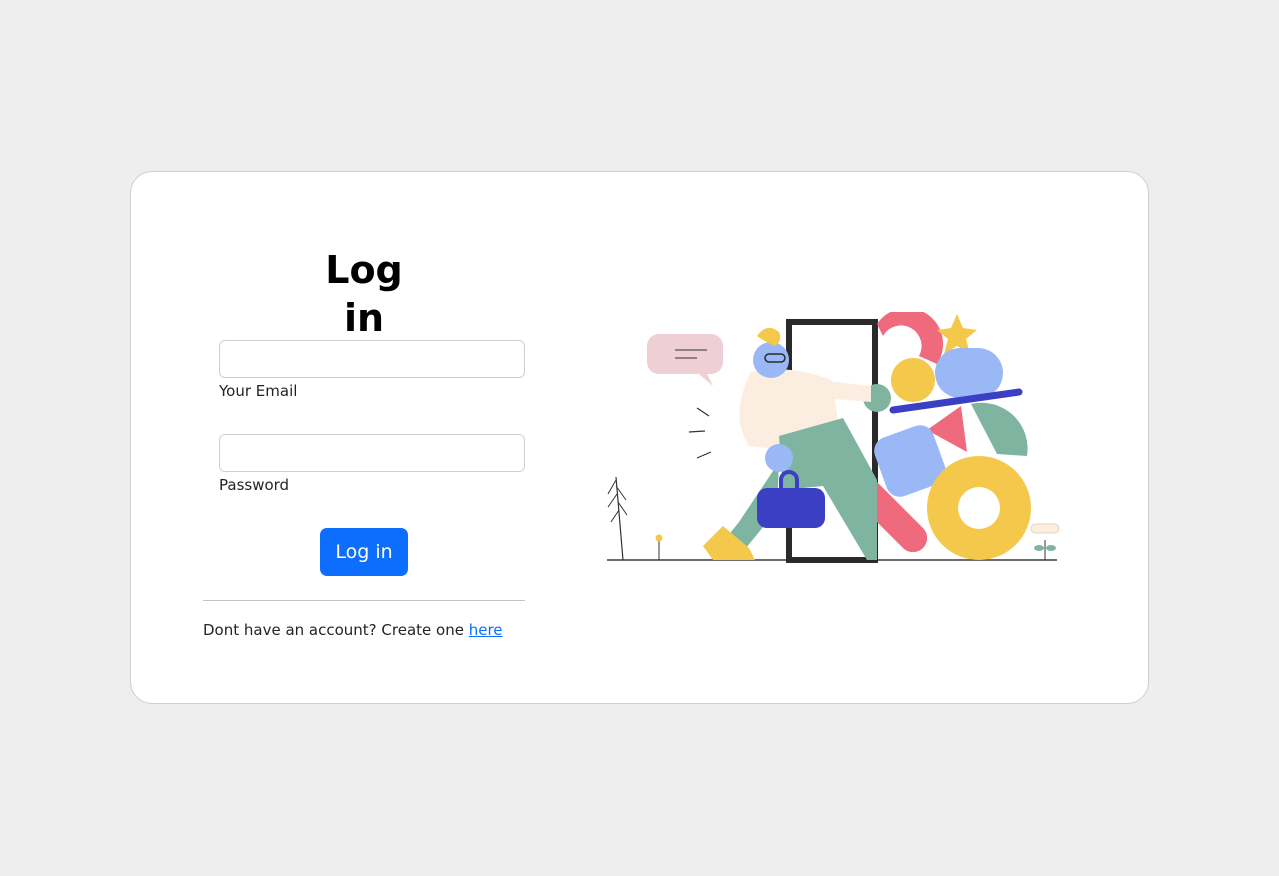 The width and height of the screenshot is (1279, 876). I want to click on password-field, so click(372, 453).